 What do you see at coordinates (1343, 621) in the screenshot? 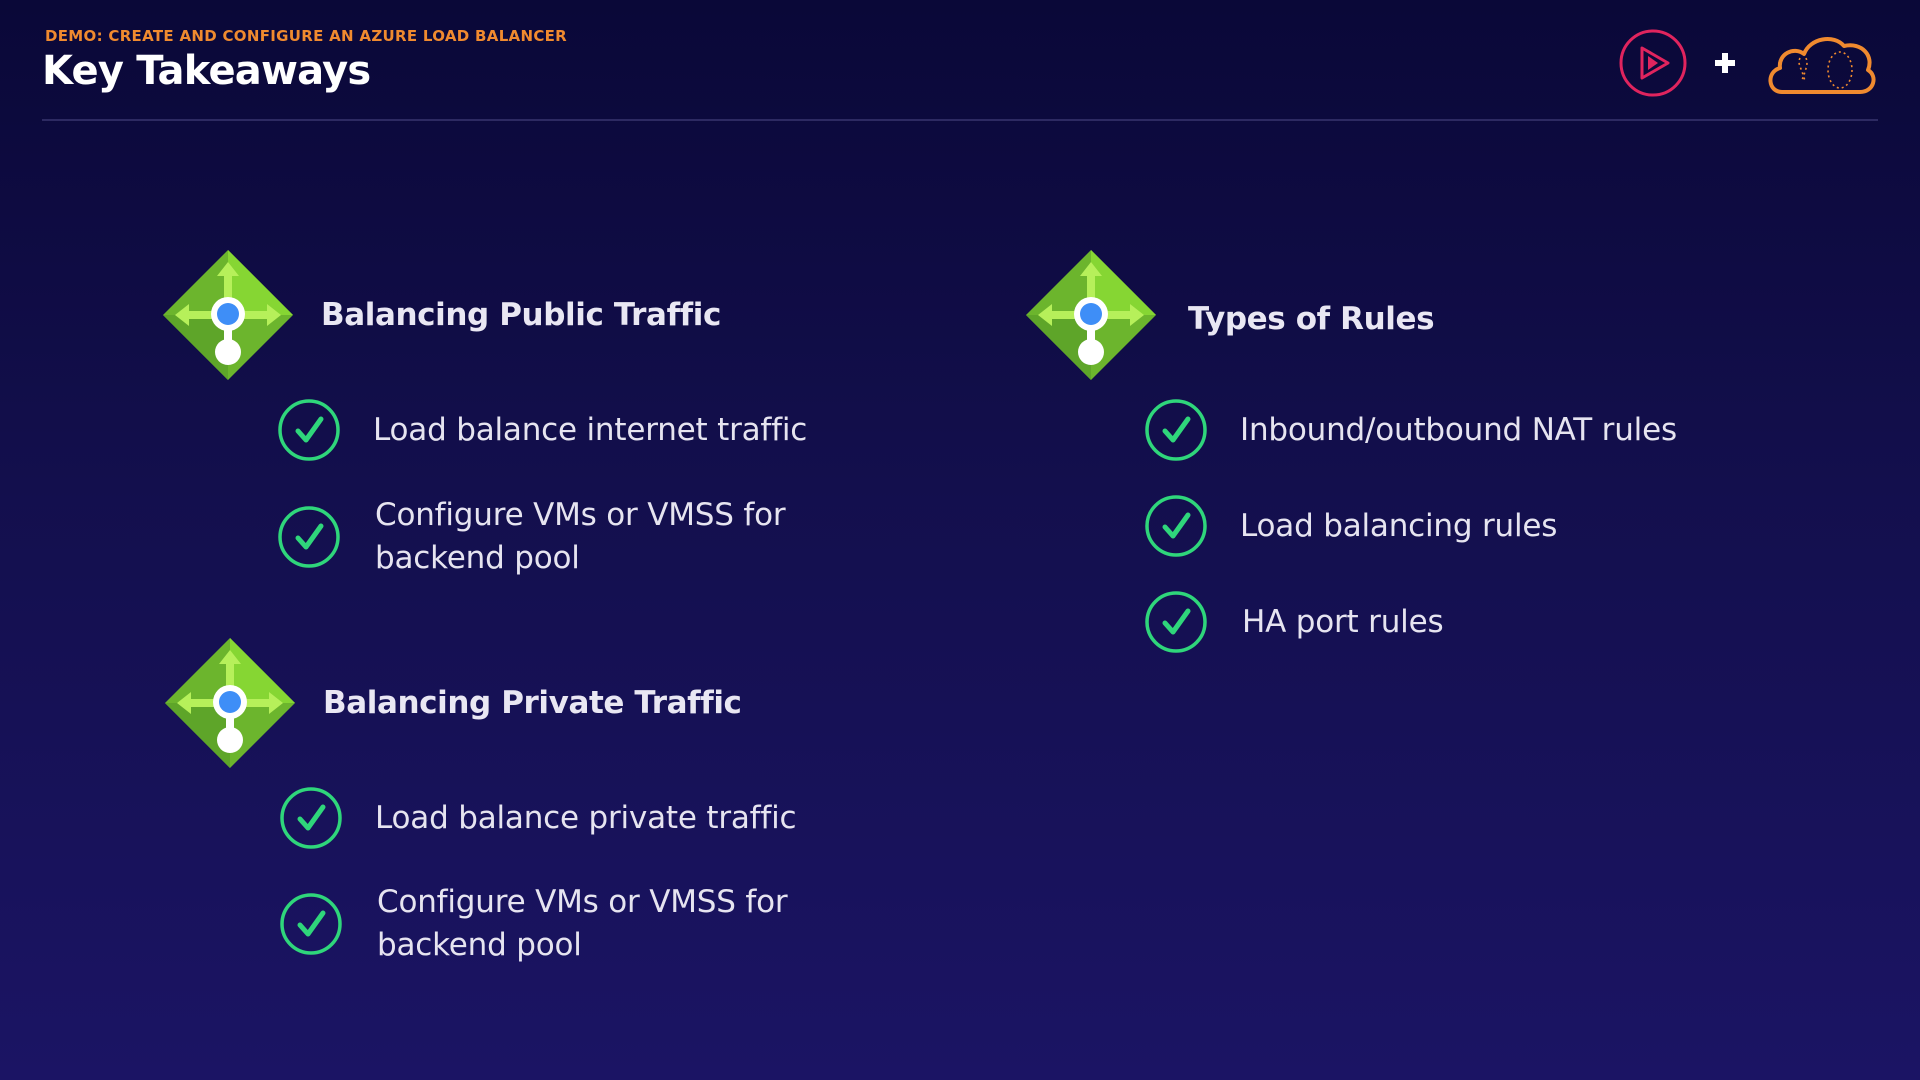
I see `item-text: HA port rules` at bounding box center [1343, 621].